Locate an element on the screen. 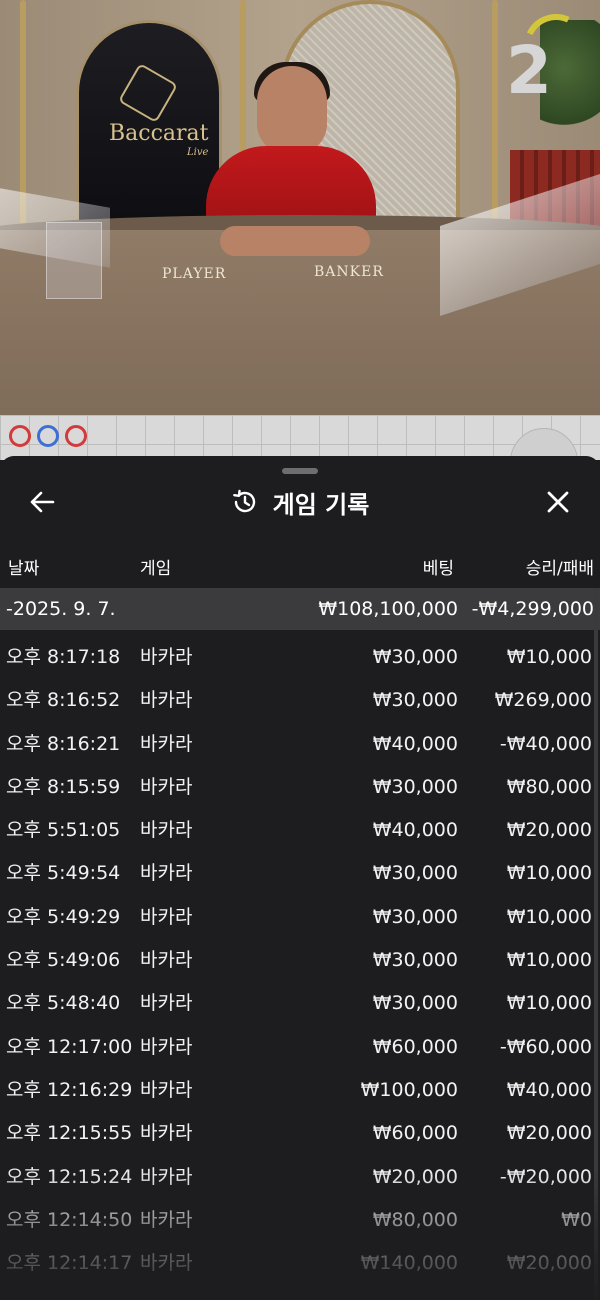 The height and width of the screenshot is (1300, 600). row-result: ₩0 is located at coordinates (576, 1219).